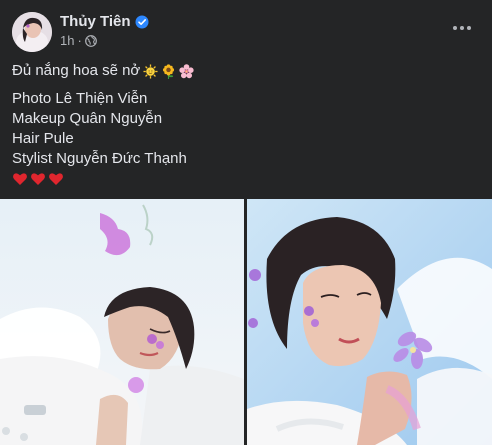 The height and width of the screenshot is (445, 492). What do you see at coordinates (80, 98) in the screenshot?
I see `credit-line: Photo Lê Thiện Viễn` at bounding box center [80, 98].